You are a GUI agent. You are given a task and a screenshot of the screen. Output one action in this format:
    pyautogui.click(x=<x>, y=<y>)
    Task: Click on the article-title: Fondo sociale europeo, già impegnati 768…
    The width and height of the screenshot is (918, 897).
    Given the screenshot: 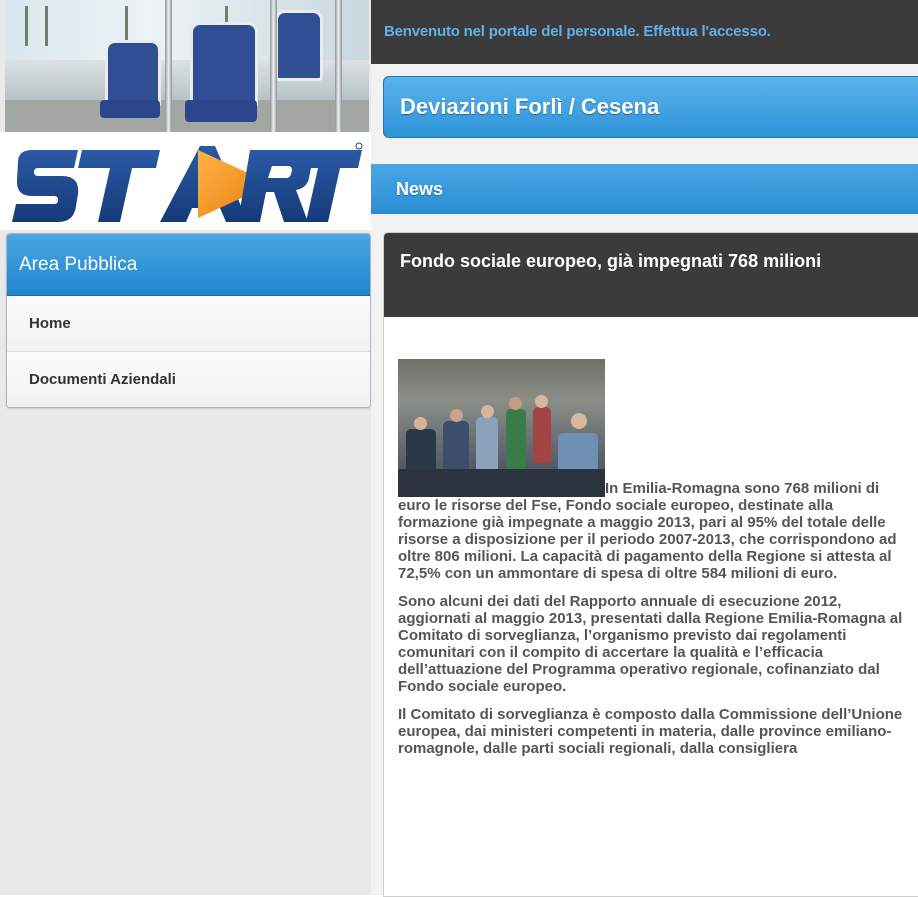 What is the action you would take?
    pyautogui.click(x=651, y=275)
    